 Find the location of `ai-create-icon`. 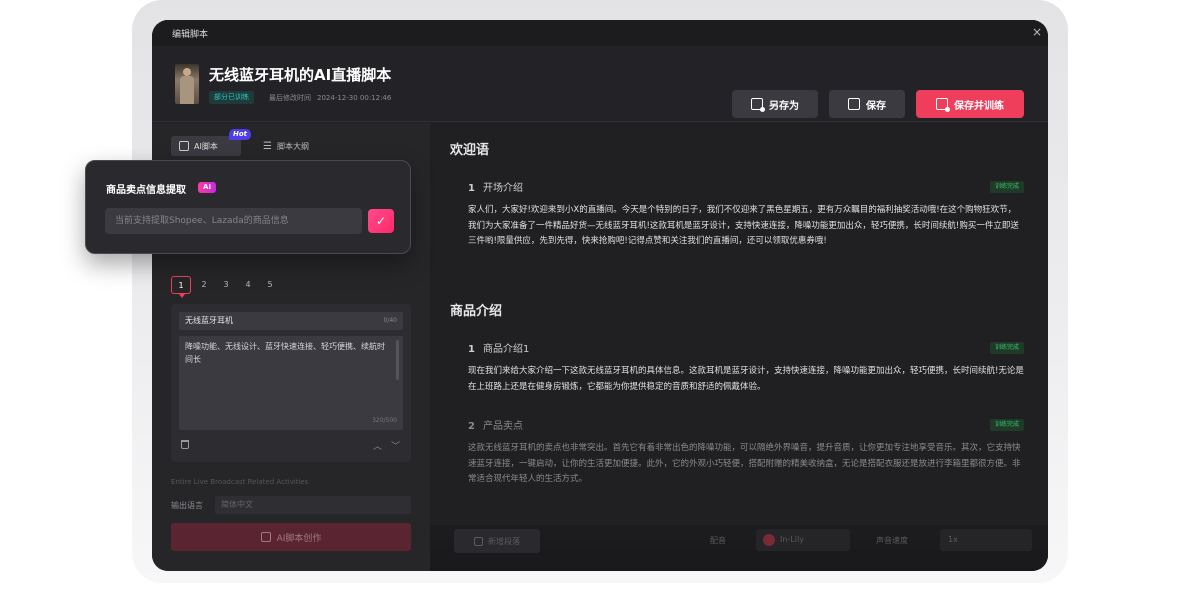

ai-create-icon is located at coordinates (265, 537).